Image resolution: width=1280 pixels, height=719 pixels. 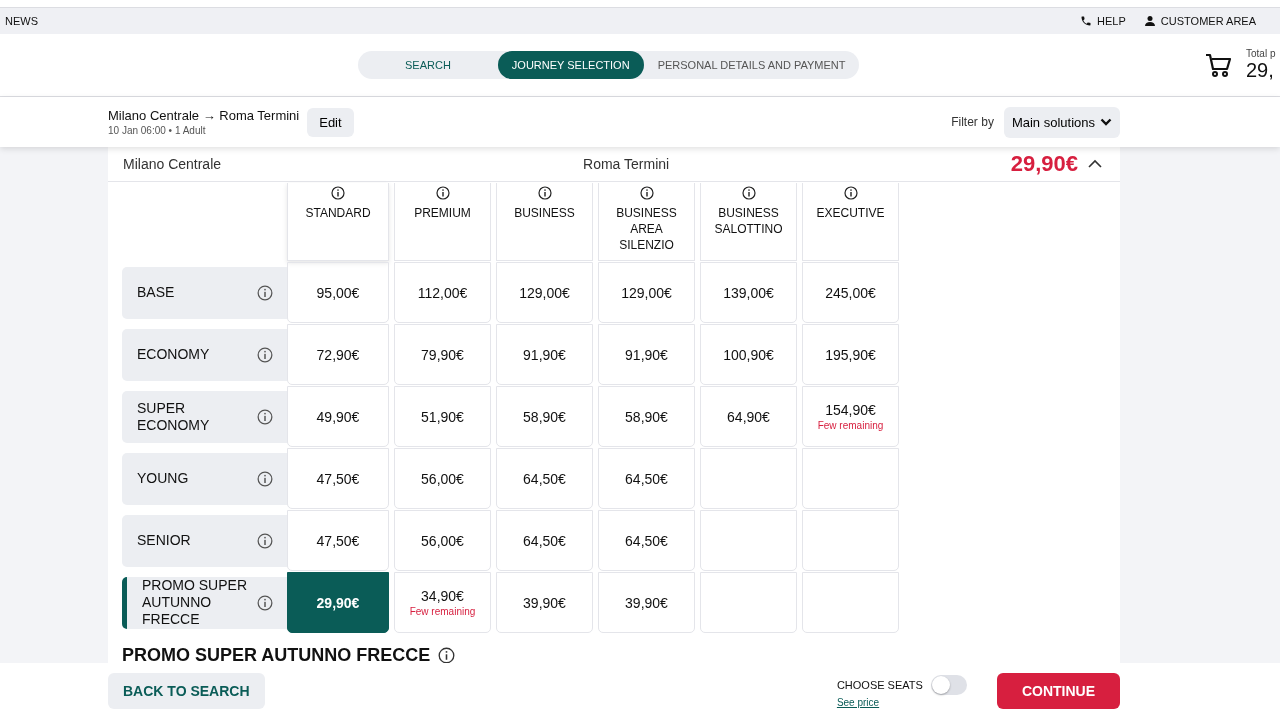 What do you see at coordinates (1086, 21) in the screenshot?
I see `phone-icon` at bounding box center [1086, 21].